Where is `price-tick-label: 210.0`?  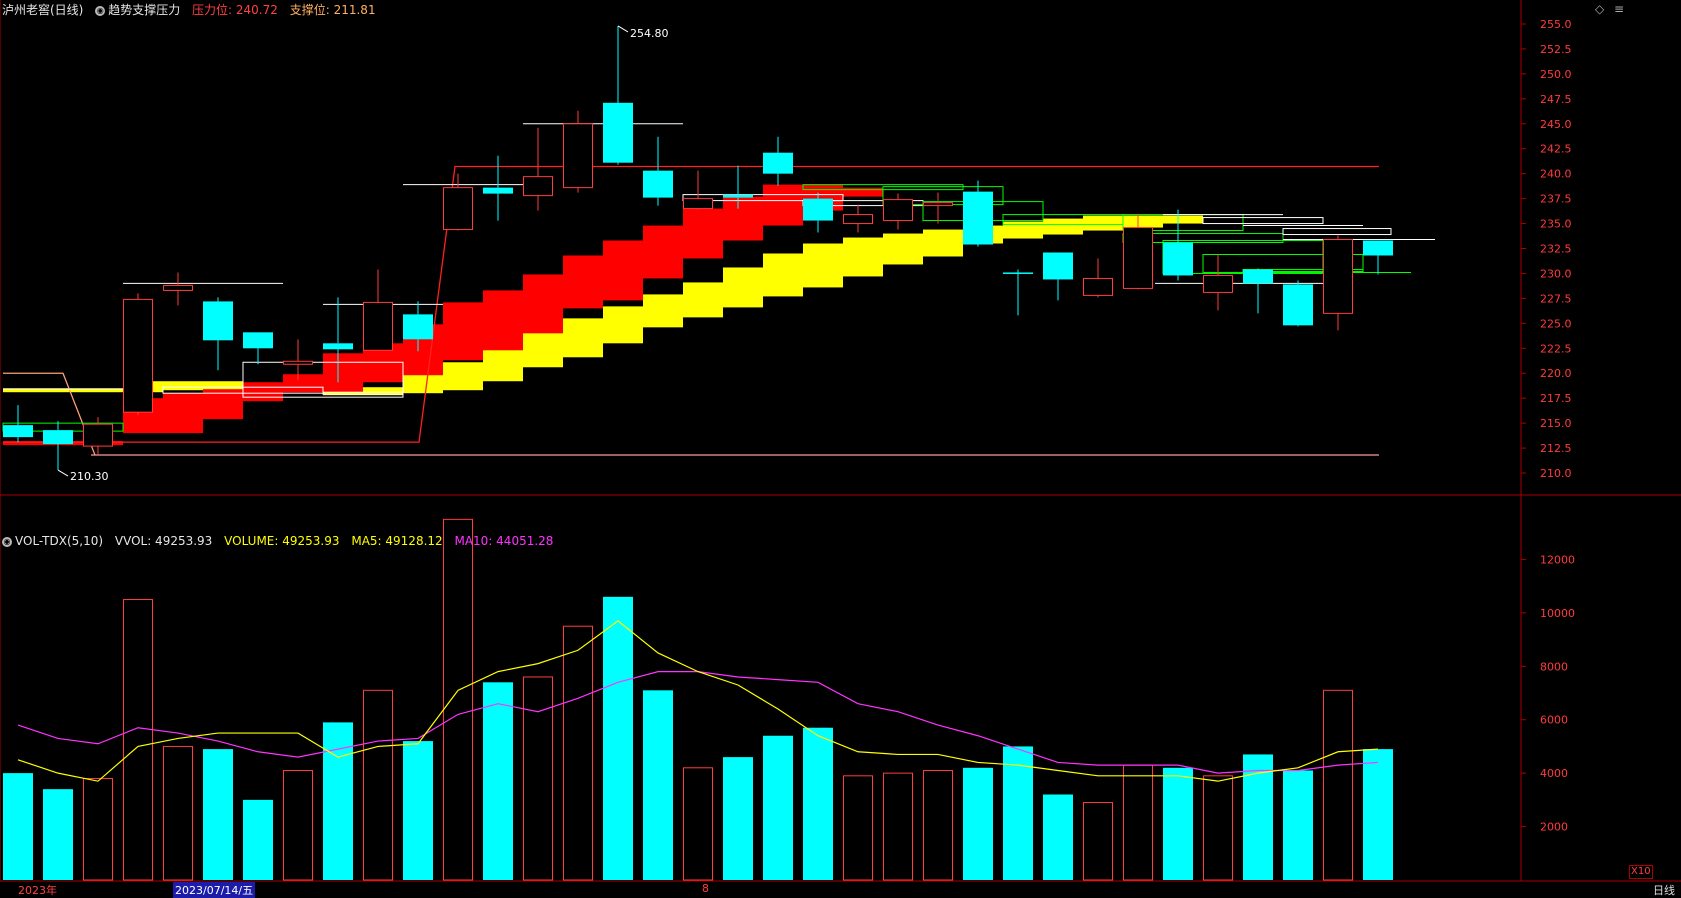 price-tick-label: 210.0 is located at coordinates (1556, 473).